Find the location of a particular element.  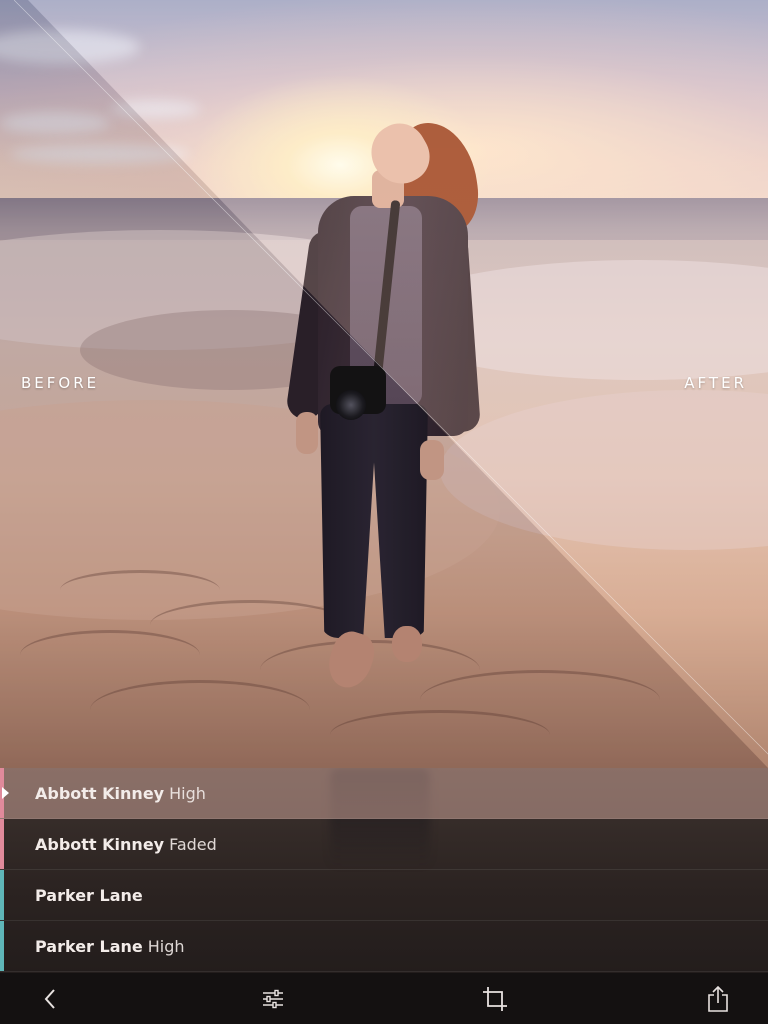

back-button is located at coordinates (50, 999).